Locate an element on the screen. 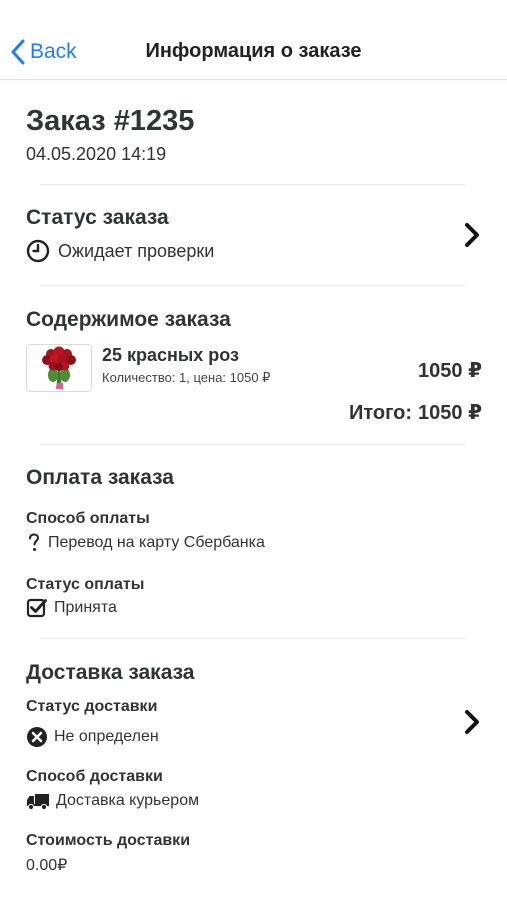 The height and width of the screenshot is (900, 507). payment-method-row: Перевод на карту Сбербанка is located at coordinates (145, 543).